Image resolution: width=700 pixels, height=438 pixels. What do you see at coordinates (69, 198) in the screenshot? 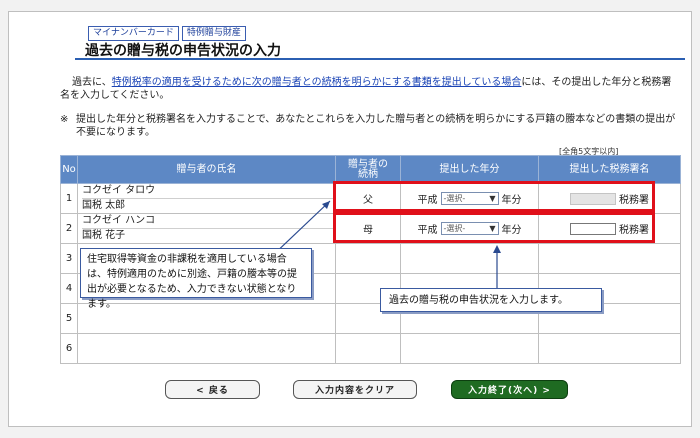
I see `row-no: 1` at bounding box center [69, 198].